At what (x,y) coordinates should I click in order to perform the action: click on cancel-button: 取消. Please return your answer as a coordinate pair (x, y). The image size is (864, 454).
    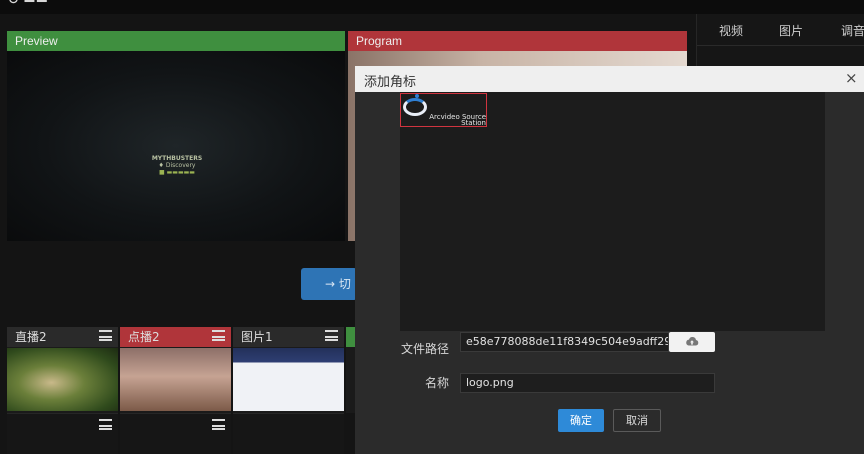
    Looking at the image, I should click on (637, 420).